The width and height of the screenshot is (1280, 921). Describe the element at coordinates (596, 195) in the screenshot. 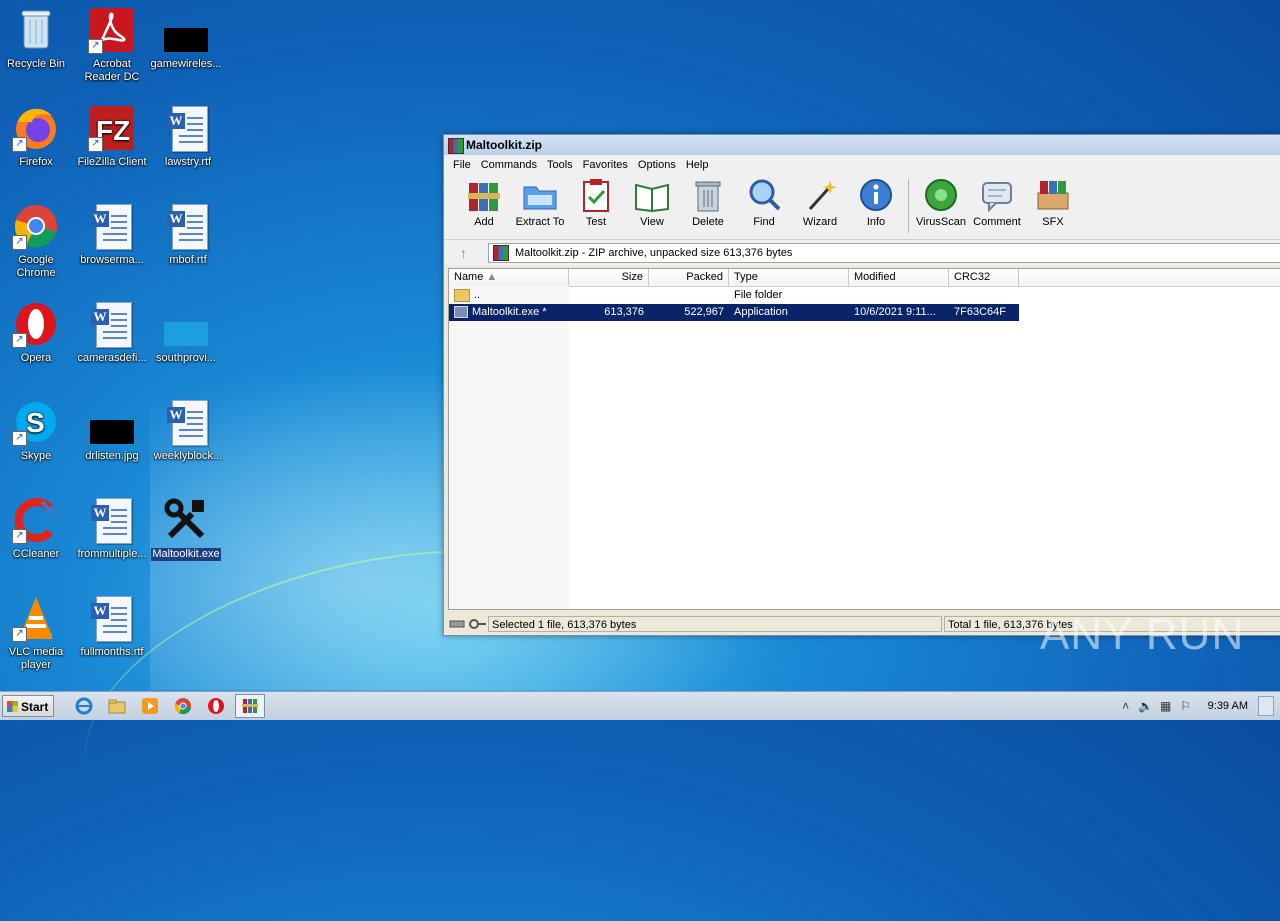

I see `clipboard-check-icon` at that location.